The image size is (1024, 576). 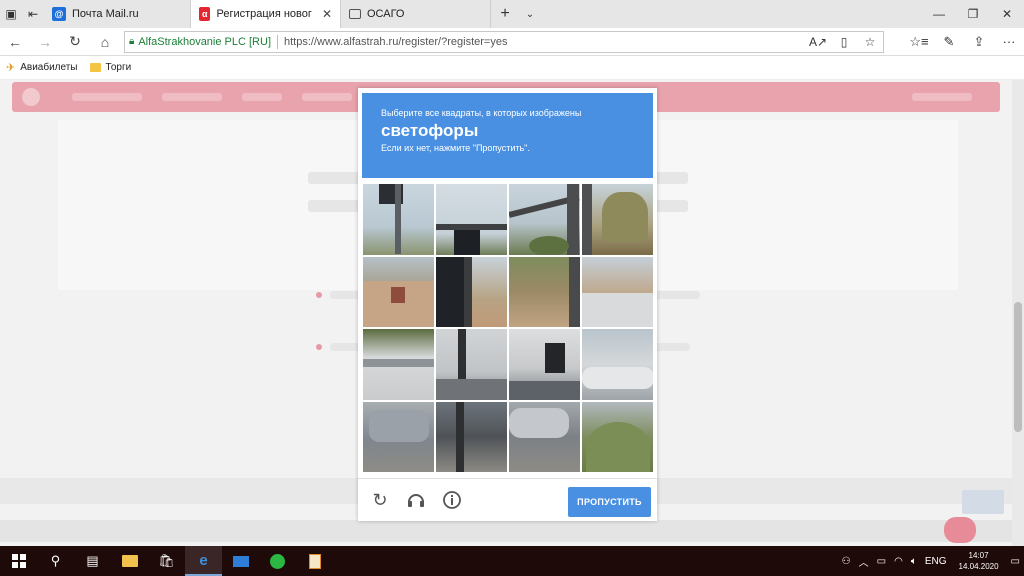 I want to click on favorite-flights: ✈ Авиабилеты, so click(x=42, y=67).